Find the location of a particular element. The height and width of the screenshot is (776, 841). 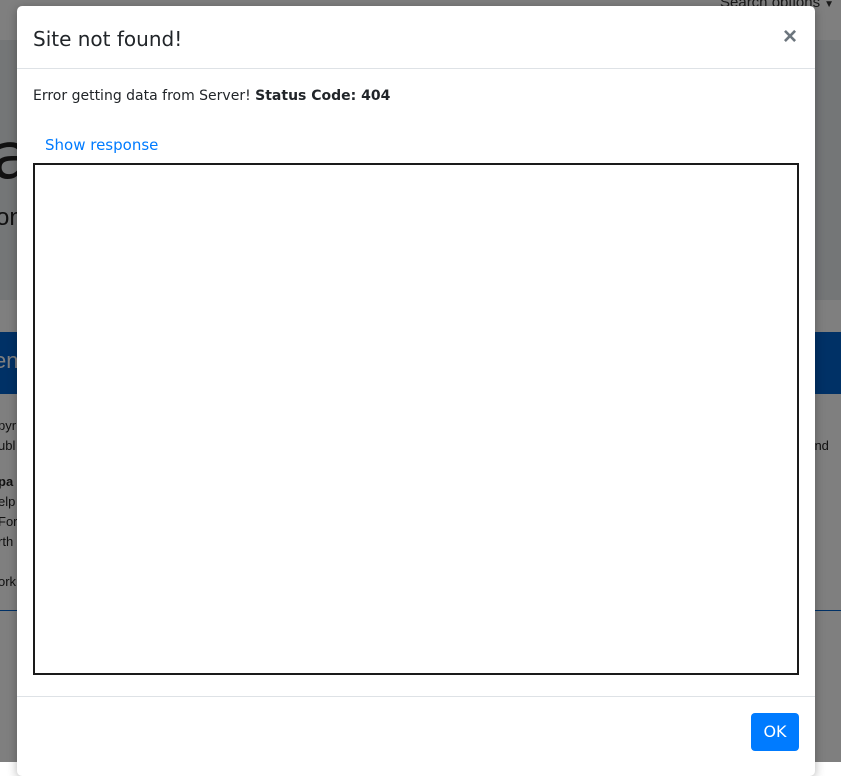

dialog-header: Site not found! × is located at coordinates (416, 37).